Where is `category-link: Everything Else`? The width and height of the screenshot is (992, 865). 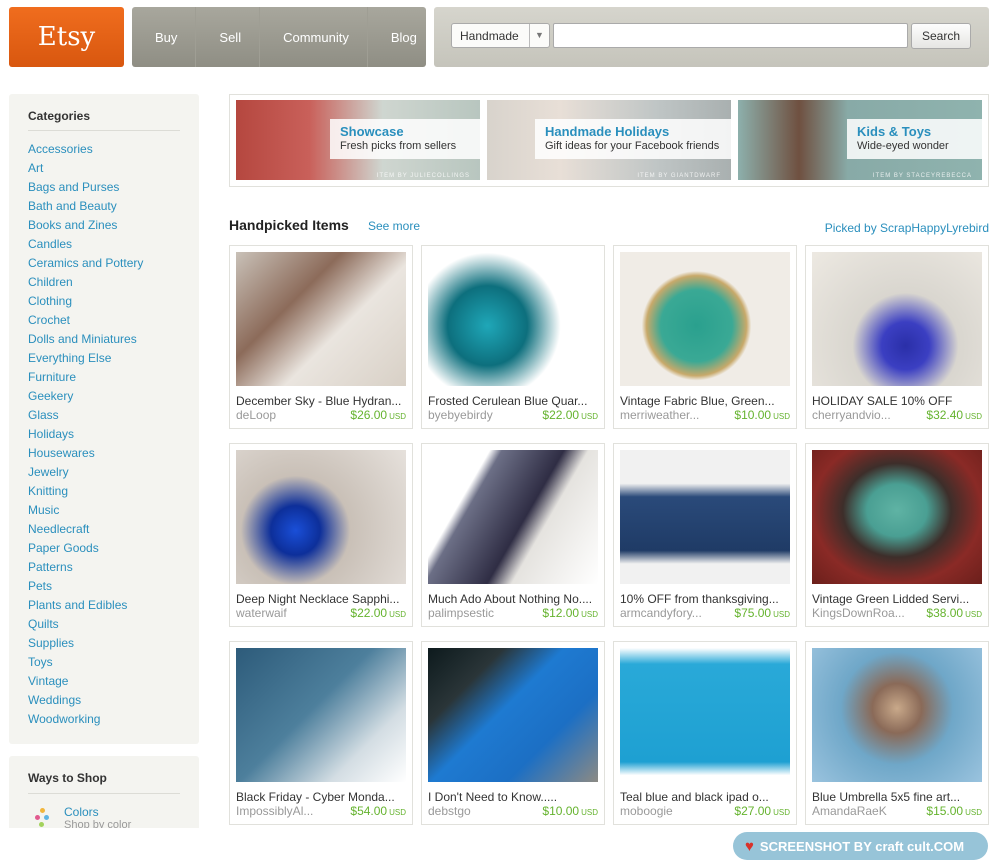 category-link: Everything Else is located at coordinates (85, 360).